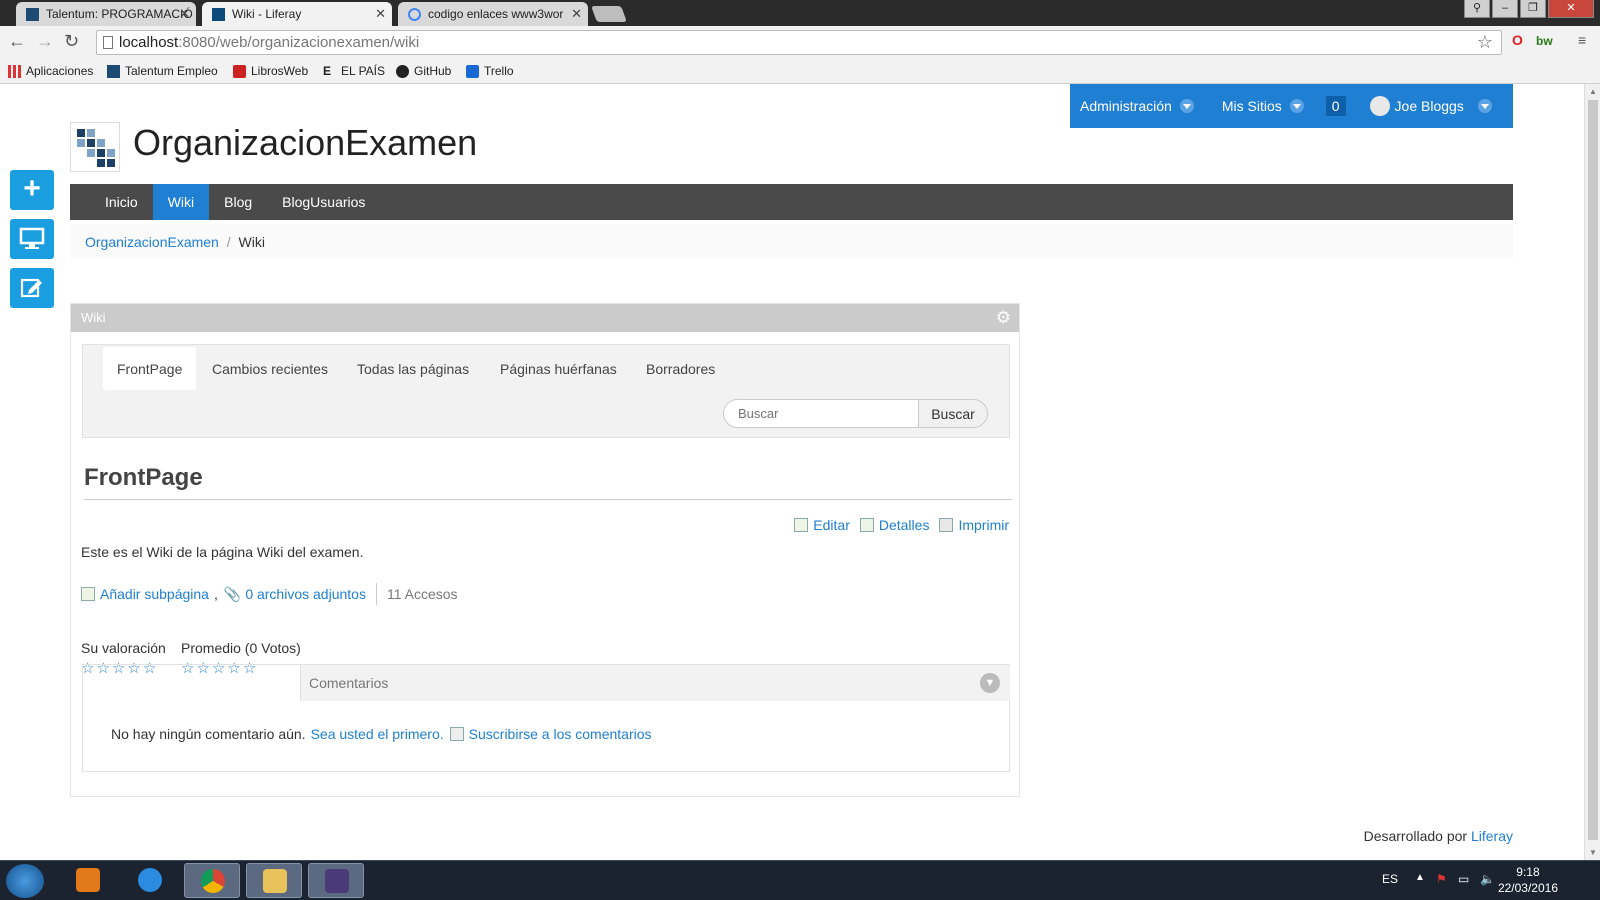  I want to click on browser-tab-wiki: Wiki - Liferay ✕, so click(297, 14).